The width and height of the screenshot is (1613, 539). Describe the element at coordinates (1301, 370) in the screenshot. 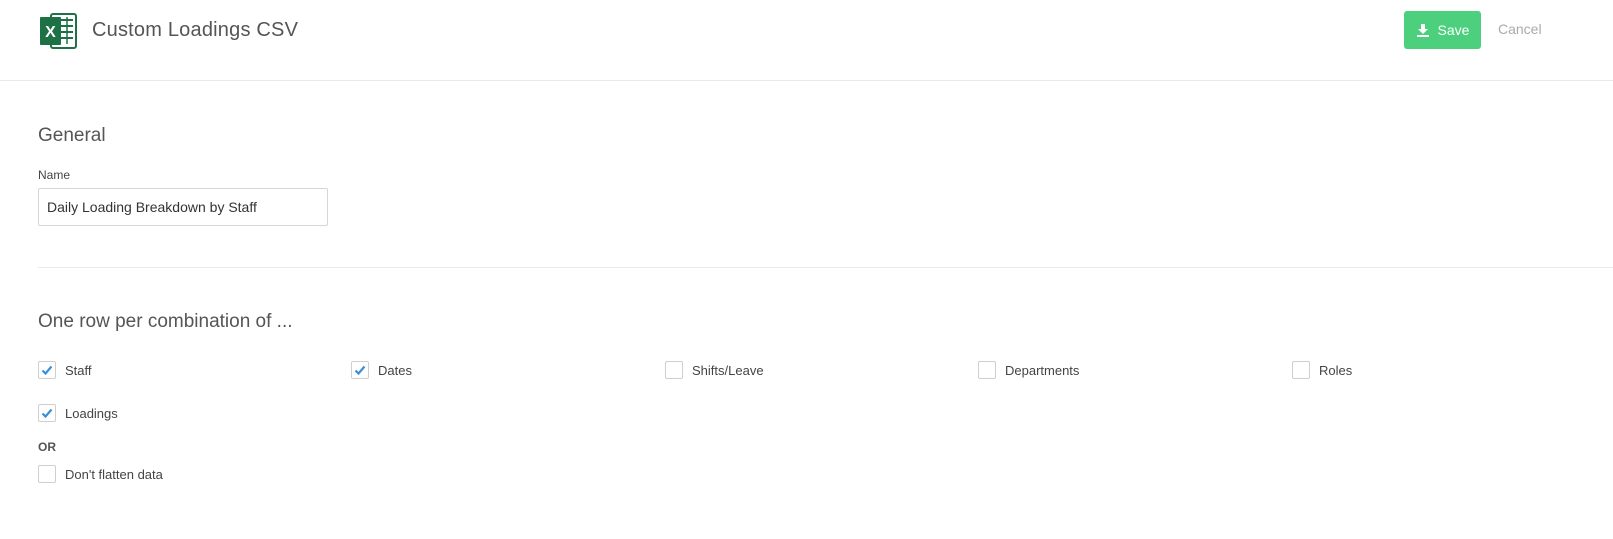

I see `roles-checkbox` at that location.